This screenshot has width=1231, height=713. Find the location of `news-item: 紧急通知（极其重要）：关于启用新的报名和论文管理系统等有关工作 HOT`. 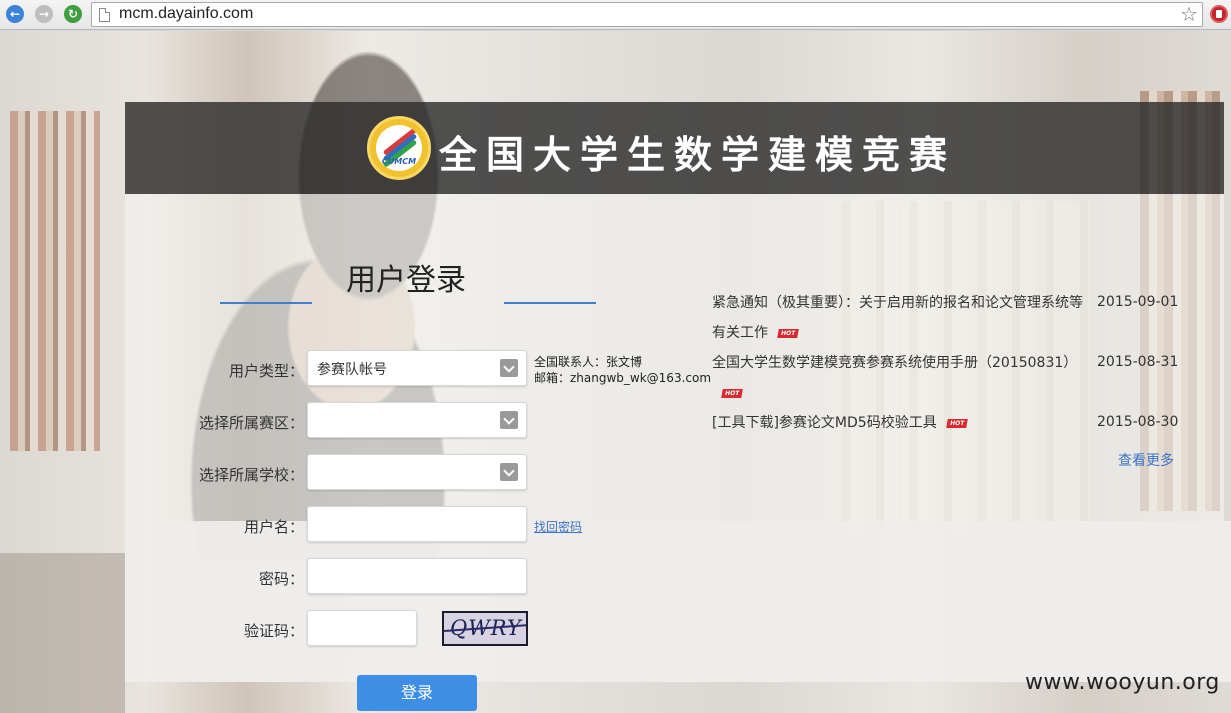

news-item: 紧急通知（极其重要）：关于启用新的报名和论文管理系统等有关工作 HOT is located at coordinates (902, 318).